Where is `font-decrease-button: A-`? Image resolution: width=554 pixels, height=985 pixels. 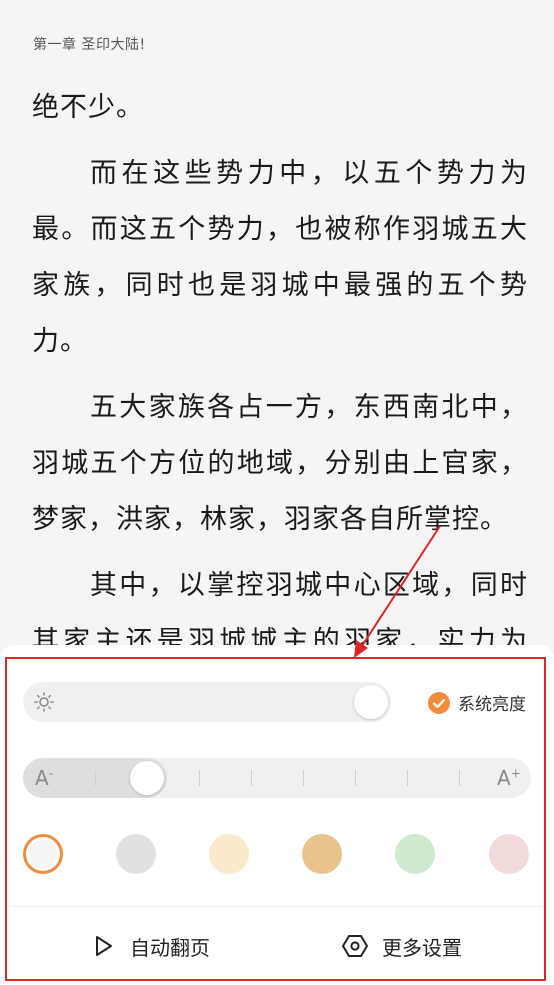 font-decrease-button: A- is located at coordinates (44, 778).